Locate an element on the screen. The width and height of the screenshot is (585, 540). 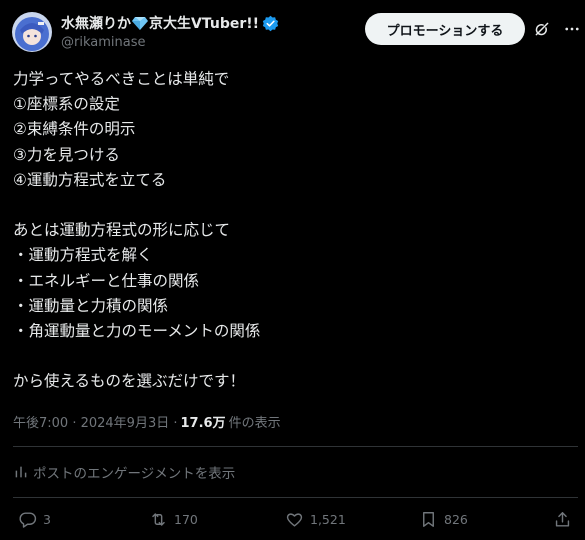
post-line: 力学ってやるべきことは単純で is located at coordinates (121, 79).